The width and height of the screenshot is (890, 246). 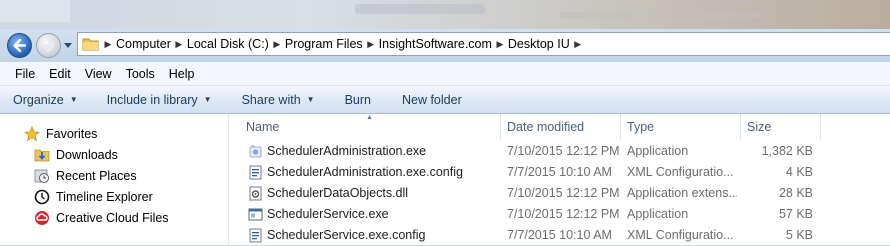 What do you see at coordinates (32, 133) in the screenshot?
I see `star-icon` at bounding box center [32, 133].